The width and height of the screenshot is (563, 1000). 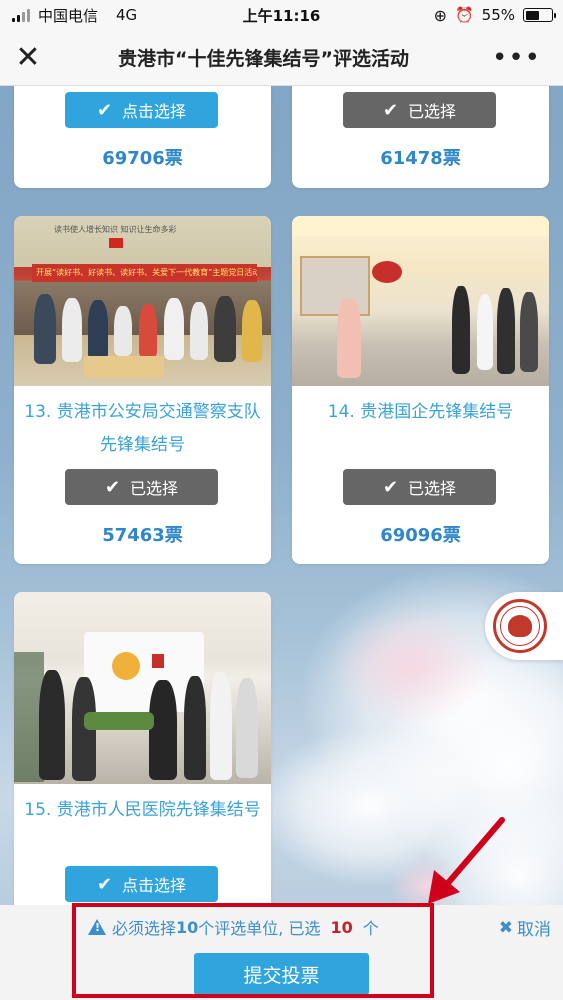 I want to click on status-bar: 中国电信 4G 上午11:16 ⊕ ⏰ 55%, so click(x=281, y=15).